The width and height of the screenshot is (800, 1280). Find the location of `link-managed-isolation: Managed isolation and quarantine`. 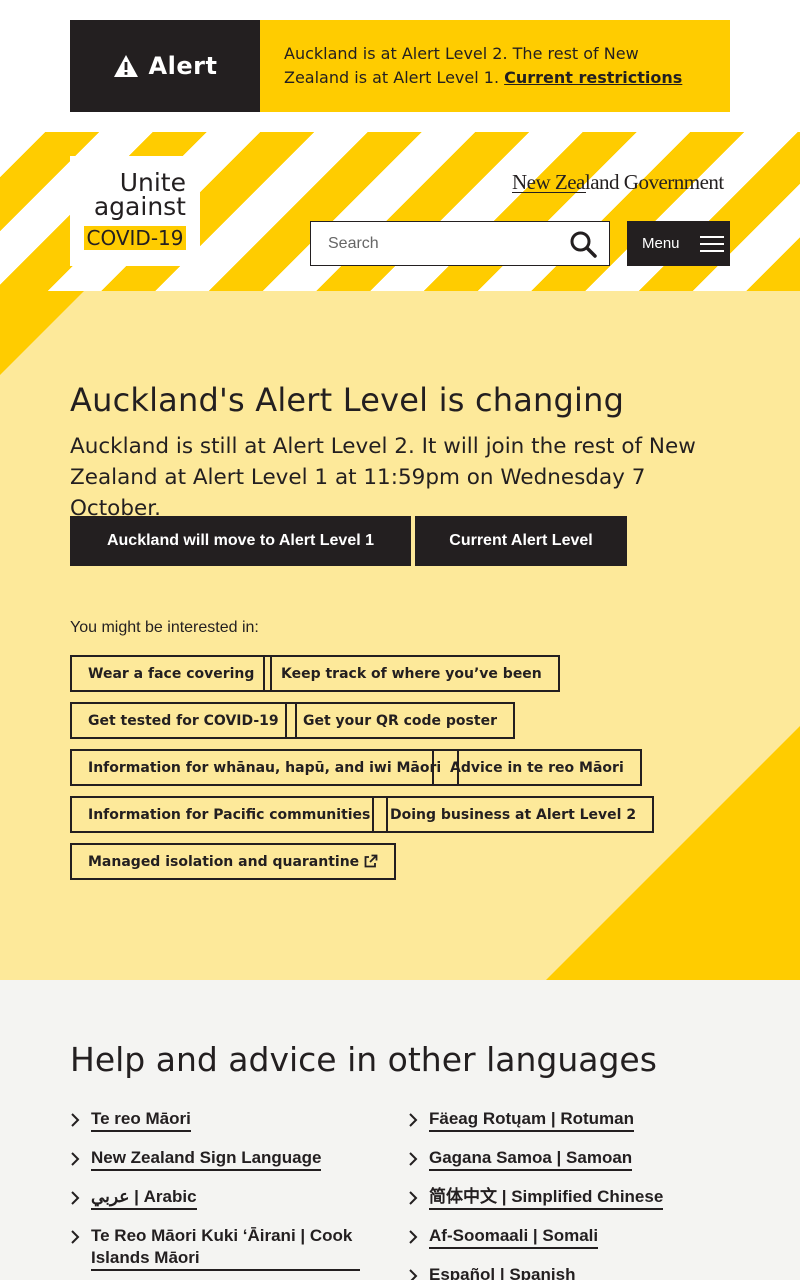

link-managed-isolation: Managed isolation and quarantine is located at coordinates (233, 861).